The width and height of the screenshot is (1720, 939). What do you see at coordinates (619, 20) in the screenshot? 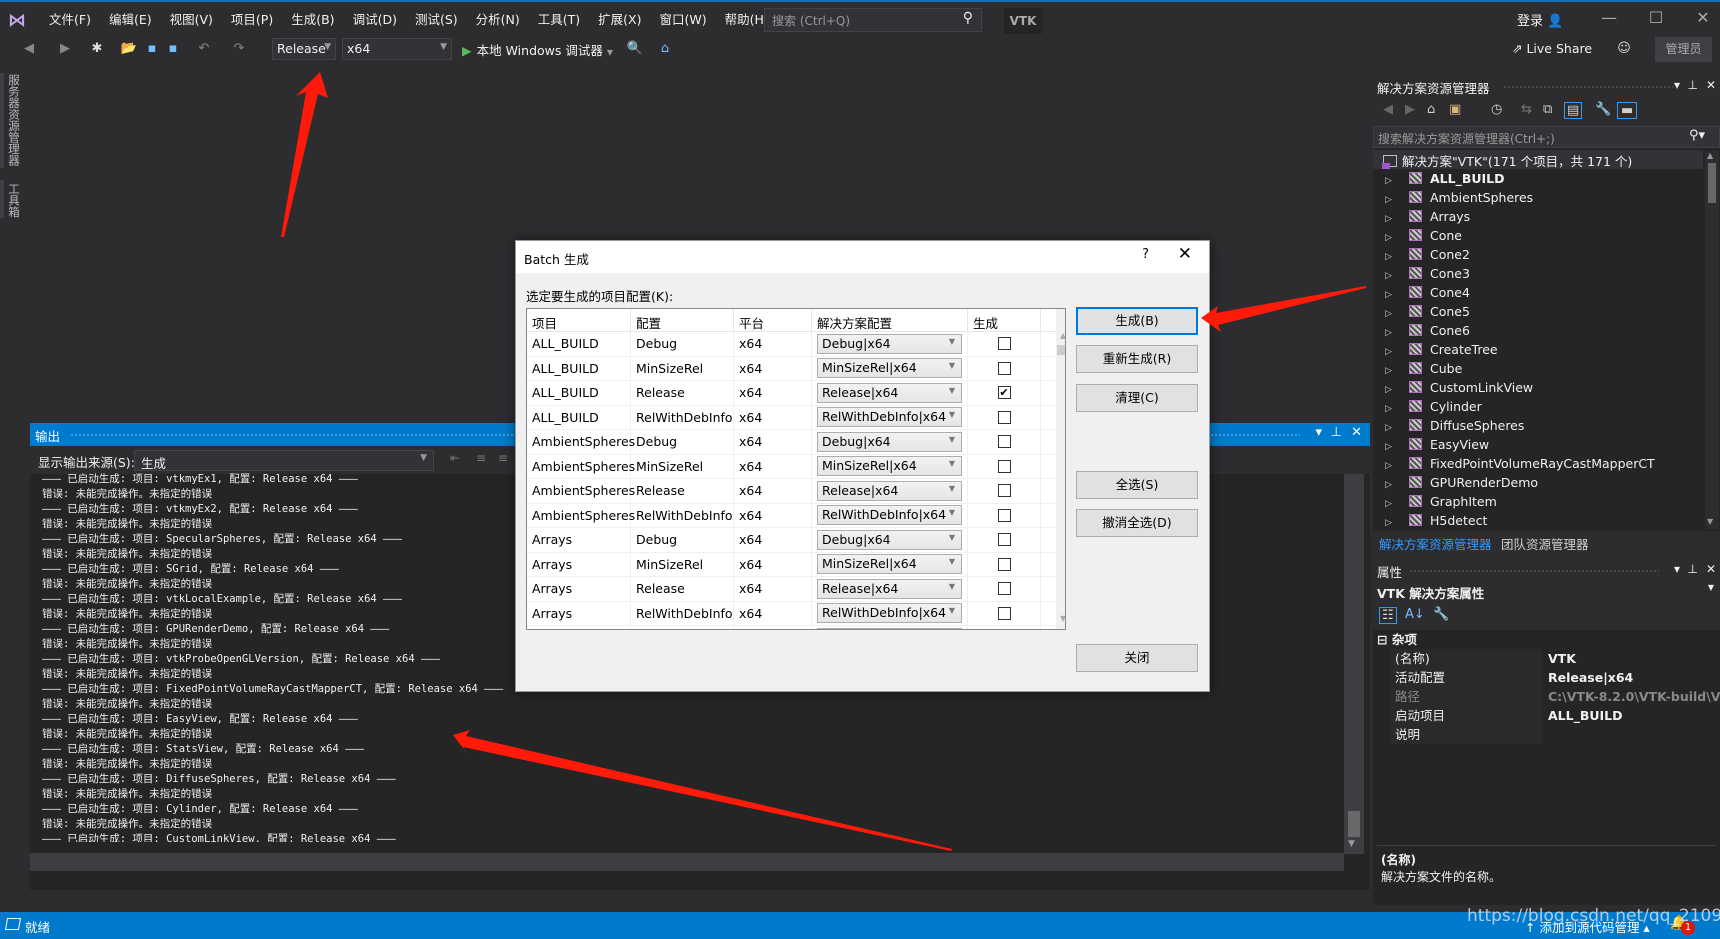
I see `menu-extensions: 扩展(X)` at bounding box center [619, 20].